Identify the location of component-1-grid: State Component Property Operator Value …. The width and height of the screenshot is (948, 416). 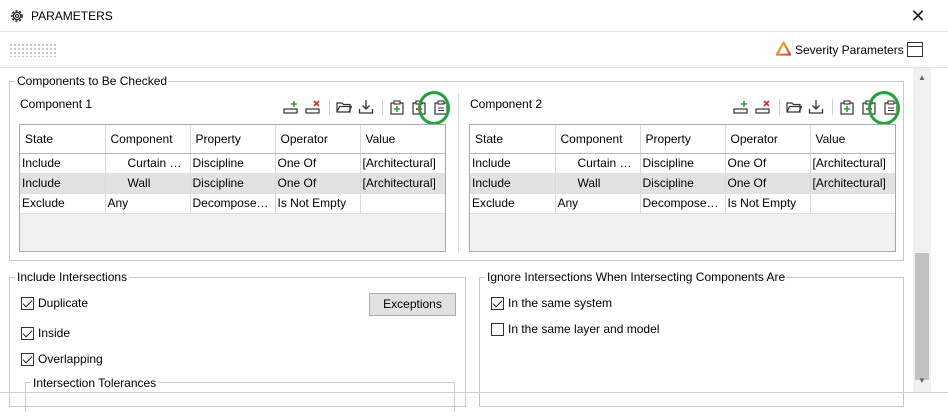
(232, 188).